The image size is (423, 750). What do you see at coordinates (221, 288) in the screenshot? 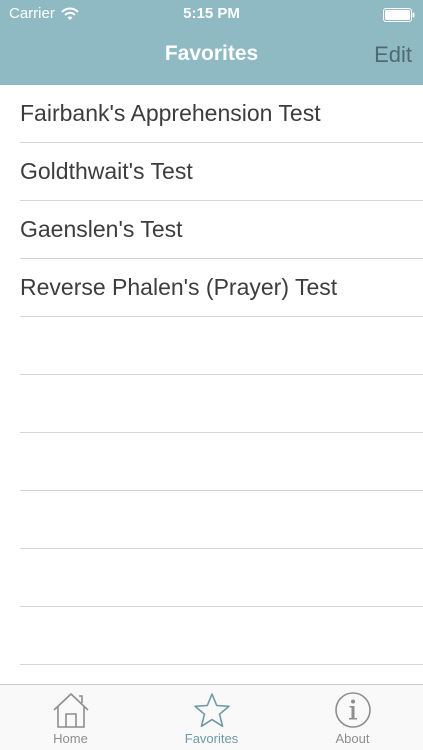
I see `list-item: Reverse Phalen's (Prayer) Test` at bounding box center [221, 288].